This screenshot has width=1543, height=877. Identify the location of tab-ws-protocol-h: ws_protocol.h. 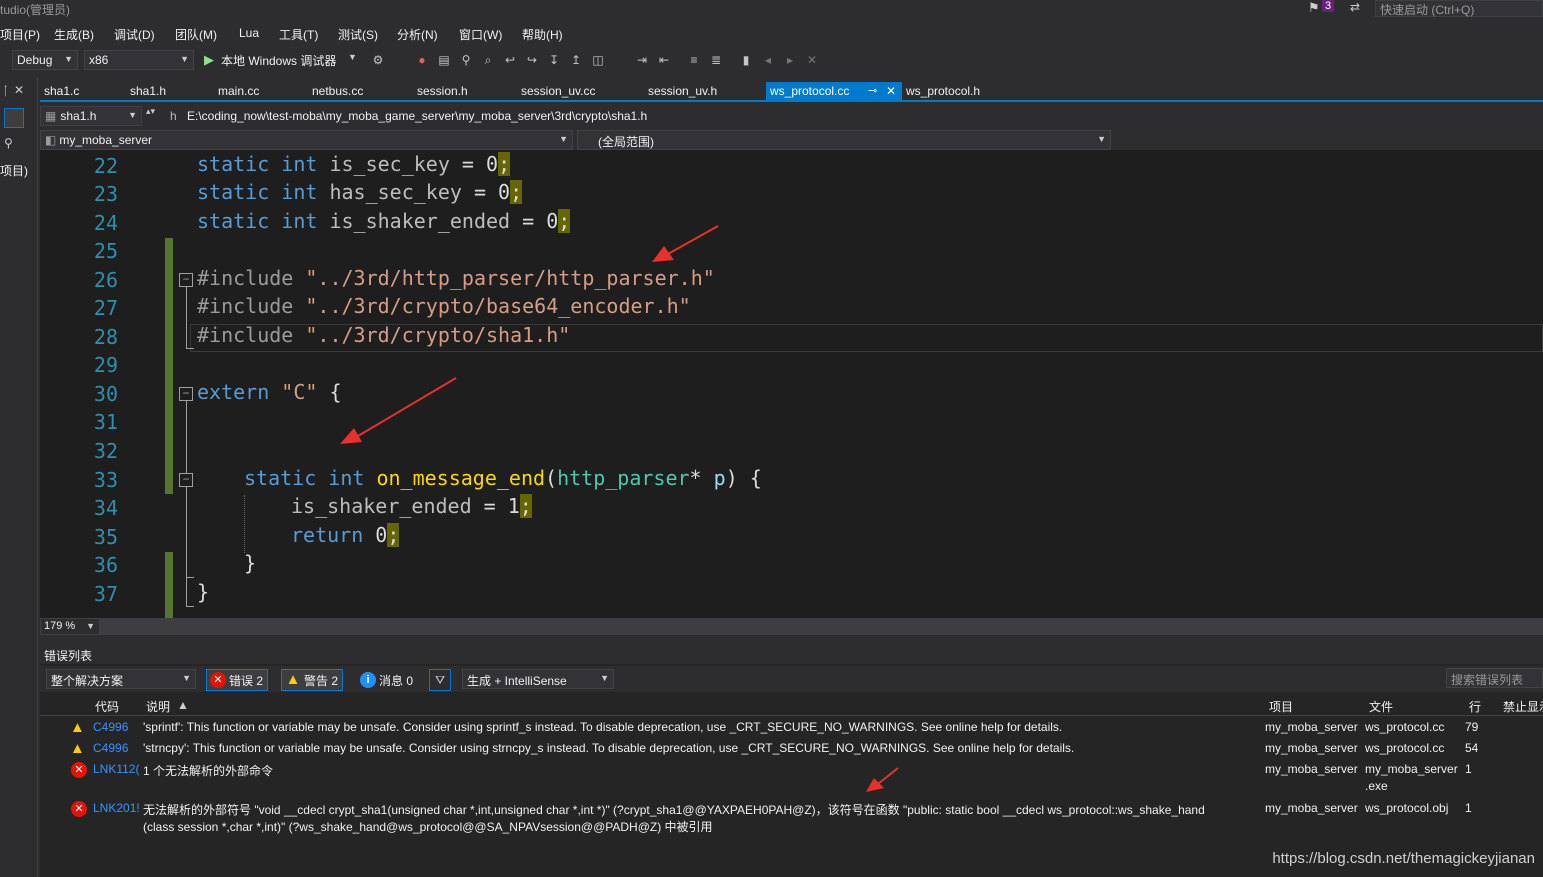
(943, 92).